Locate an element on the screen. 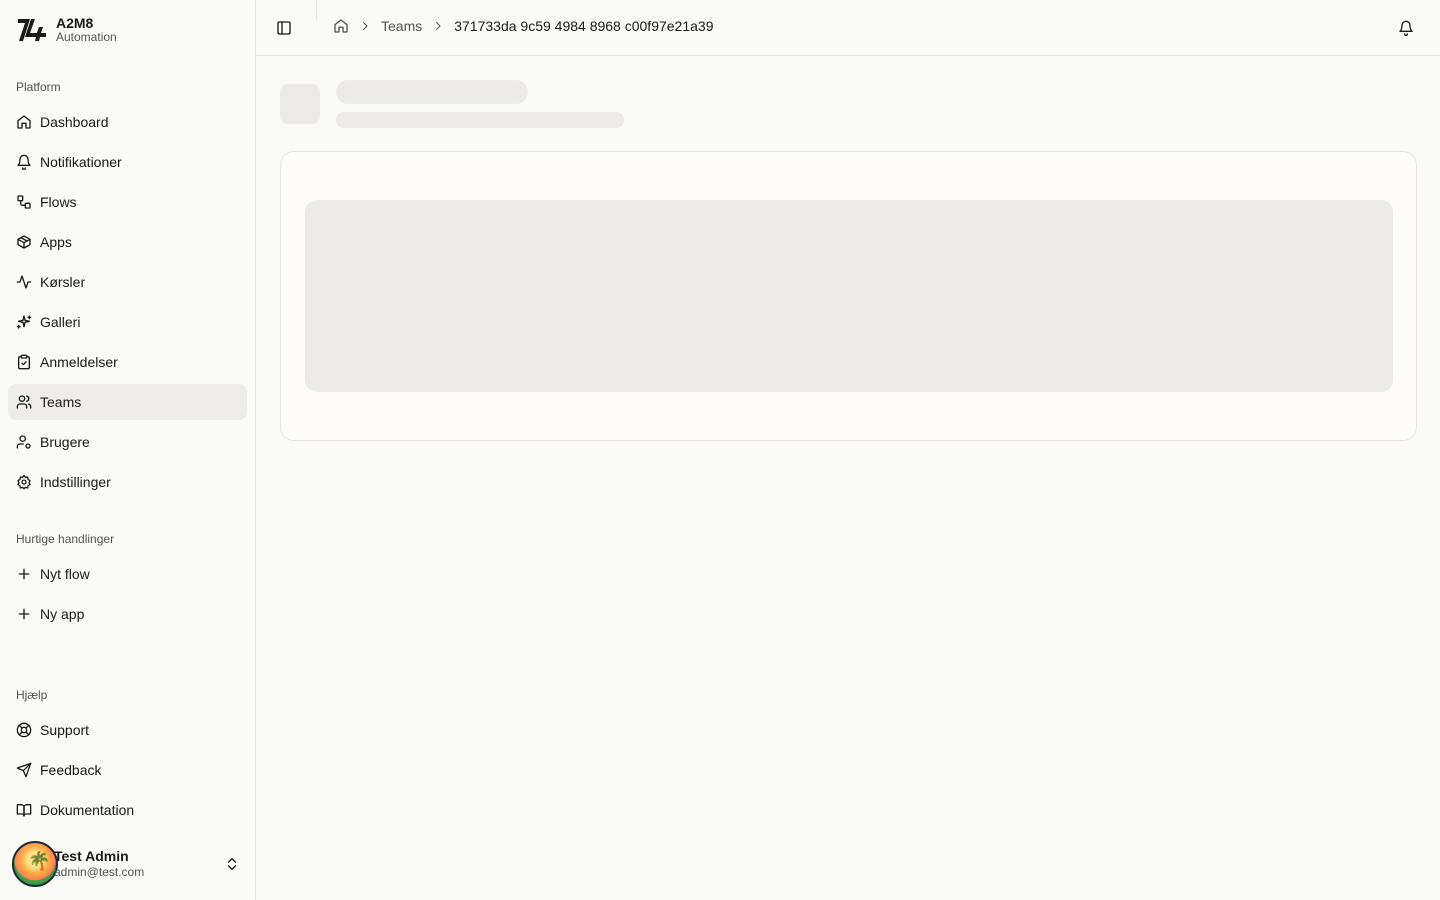  sidebar-item-label: Teams is located at coordinates (61, 402).